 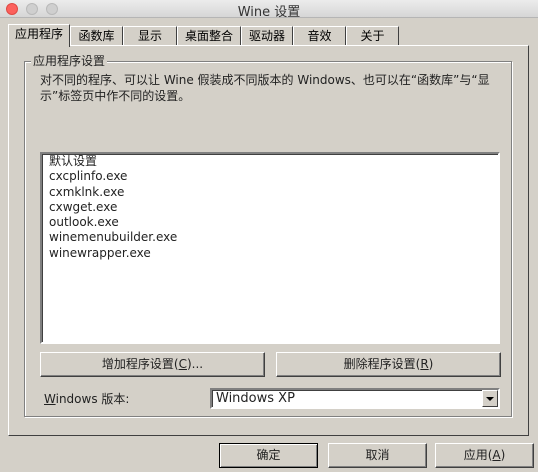 What do you see at coordinates (377, 455) in the screenshot?
I see `cancel-button: 取消` at bounding box center [377, 455].